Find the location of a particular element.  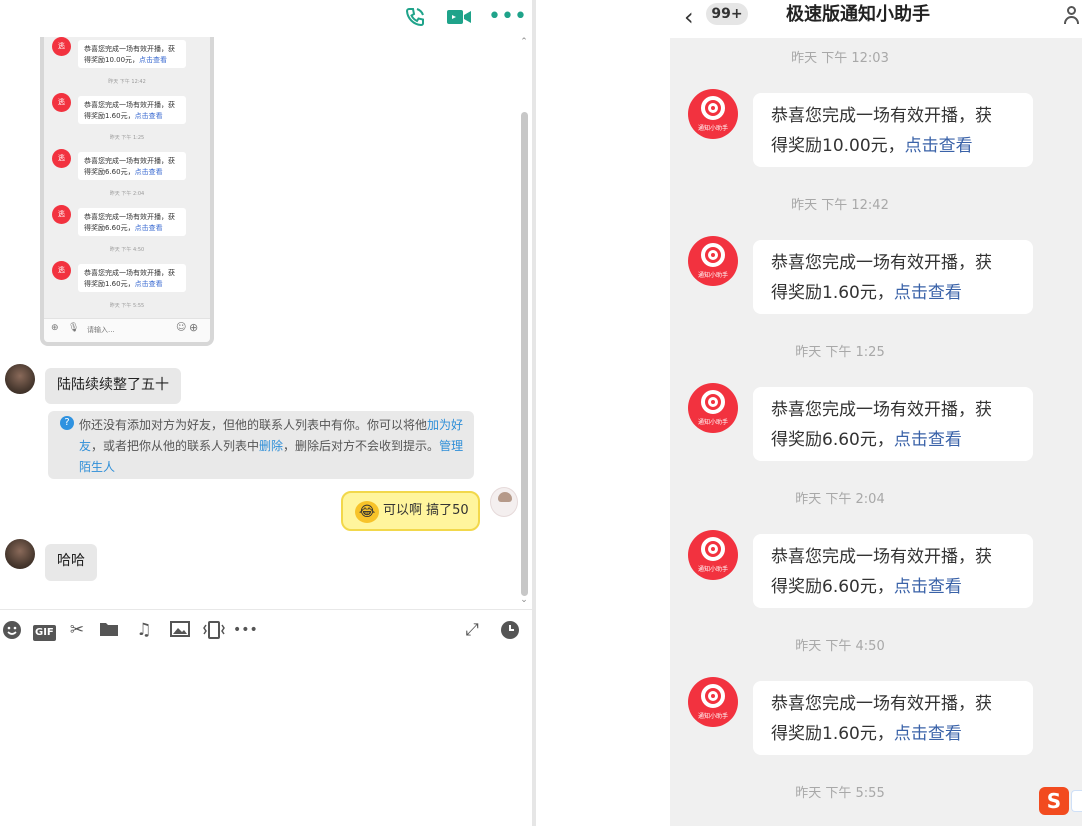

mini-timestamp: 昨天 下午 2:04 is located at coordinates (127, 194).